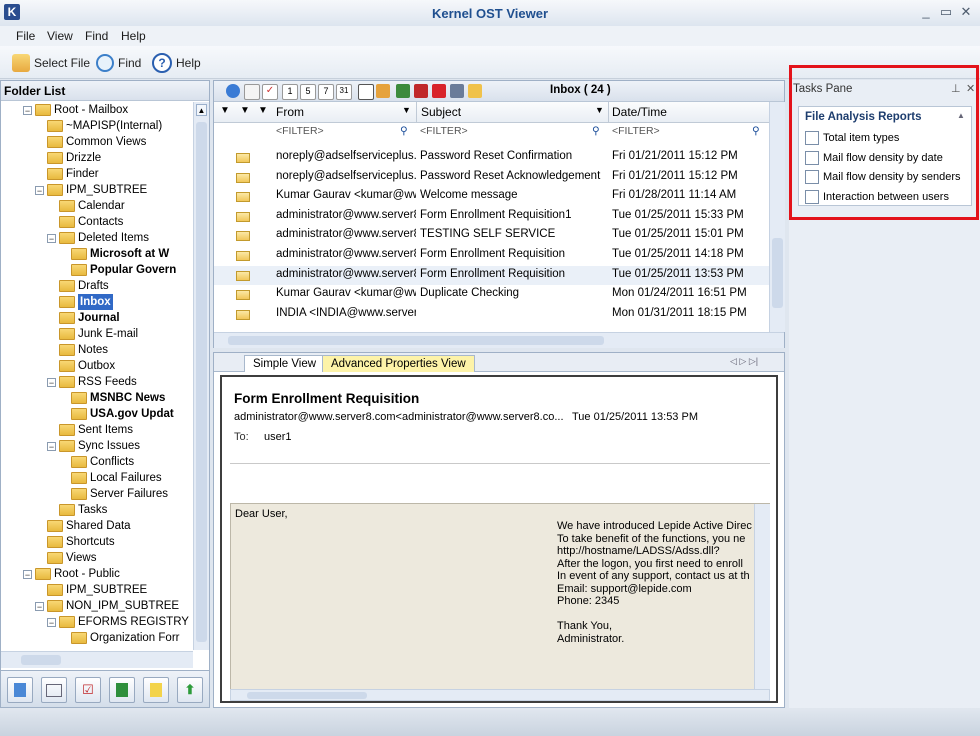  Describe the element at coordinates (51, 63) in the screenshot. I see `select-file-button: Select File` at that location.